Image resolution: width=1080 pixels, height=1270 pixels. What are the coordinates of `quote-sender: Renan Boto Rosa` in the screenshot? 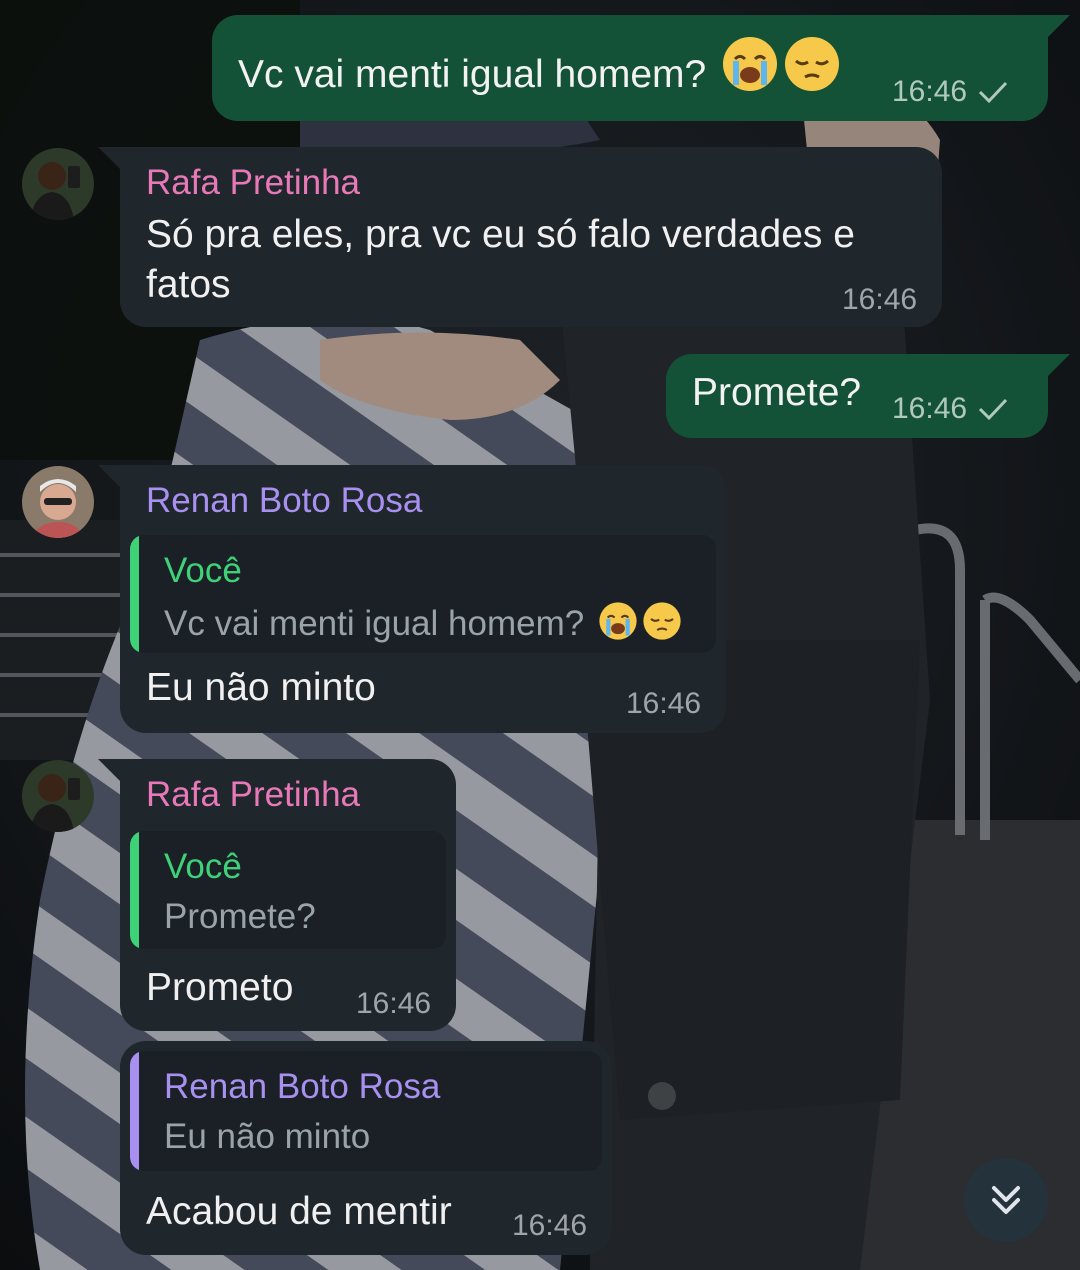 It's located at (302, 1086).